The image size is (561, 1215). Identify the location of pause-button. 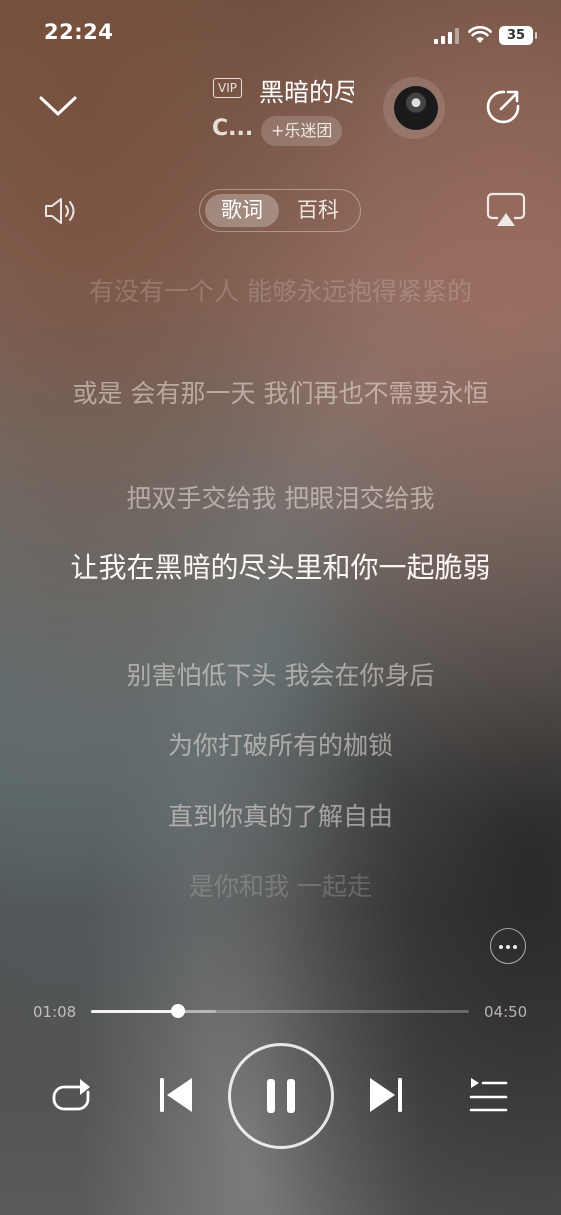
(281, 1096).